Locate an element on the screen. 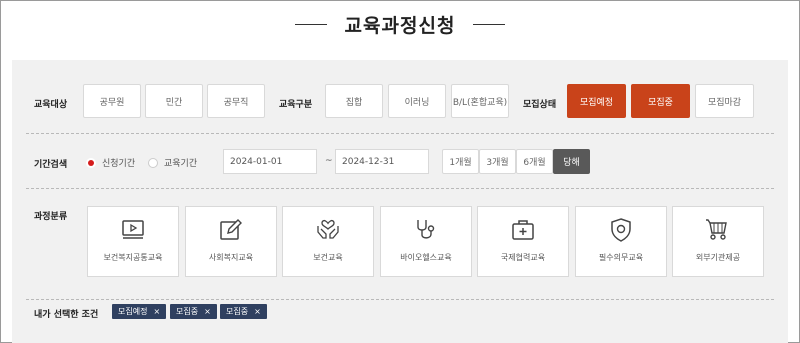  status-option-open: 모집중 is located at coordinates (660, 101).